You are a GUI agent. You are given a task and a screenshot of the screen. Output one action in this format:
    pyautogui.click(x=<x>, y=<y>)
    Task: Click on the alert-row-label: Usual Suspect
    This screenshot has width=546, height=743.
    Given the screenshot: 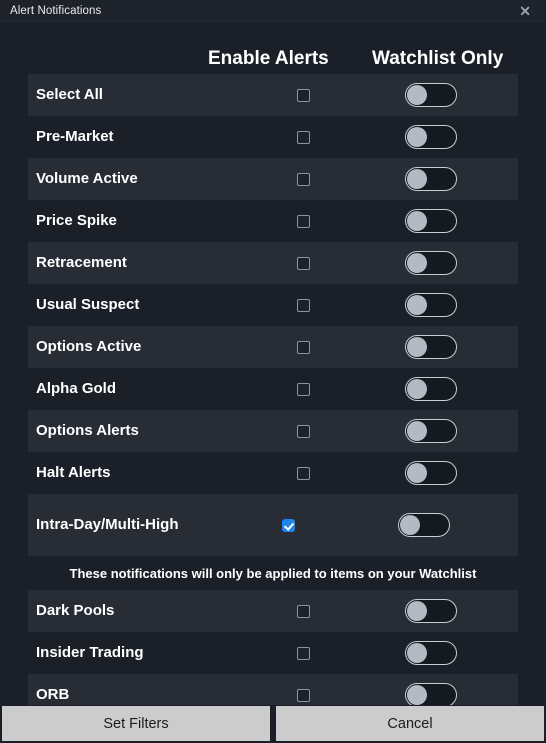 What is the action you would take?
    pyautogui.click(x=88, y=304)
    